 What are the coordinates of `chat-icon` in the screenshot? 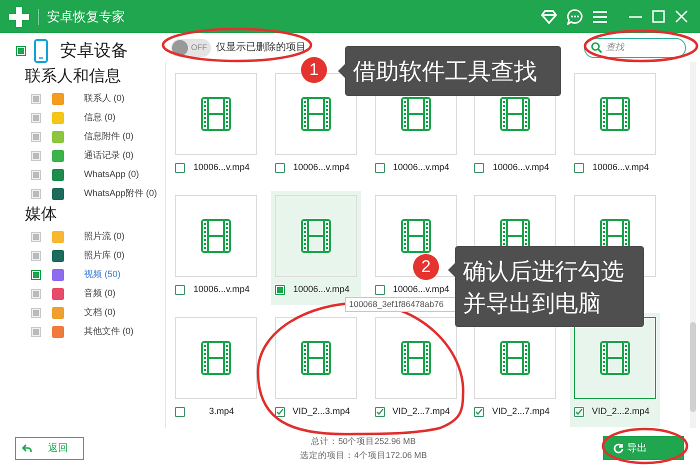 It's located at (575, 16).